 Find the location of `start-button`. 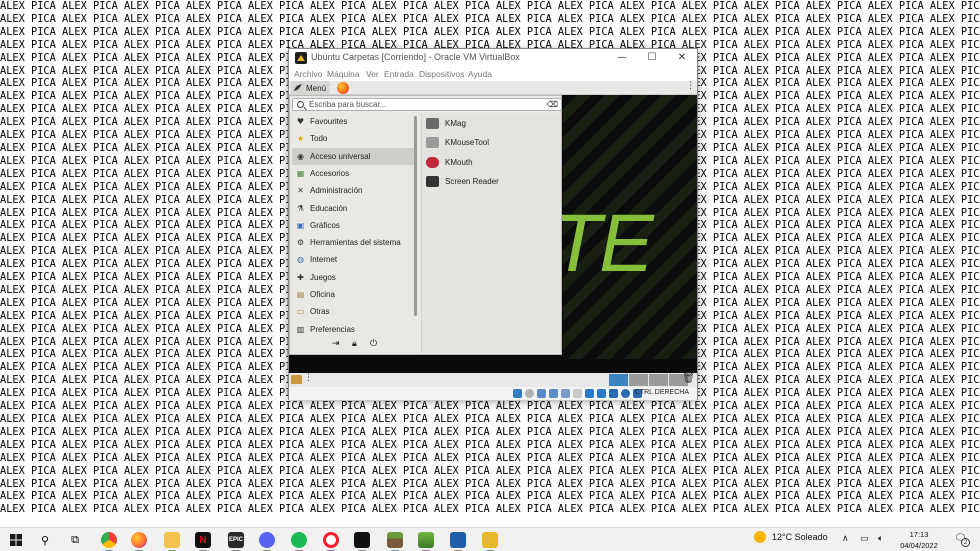

start-button is located at coordinates (16, 540).